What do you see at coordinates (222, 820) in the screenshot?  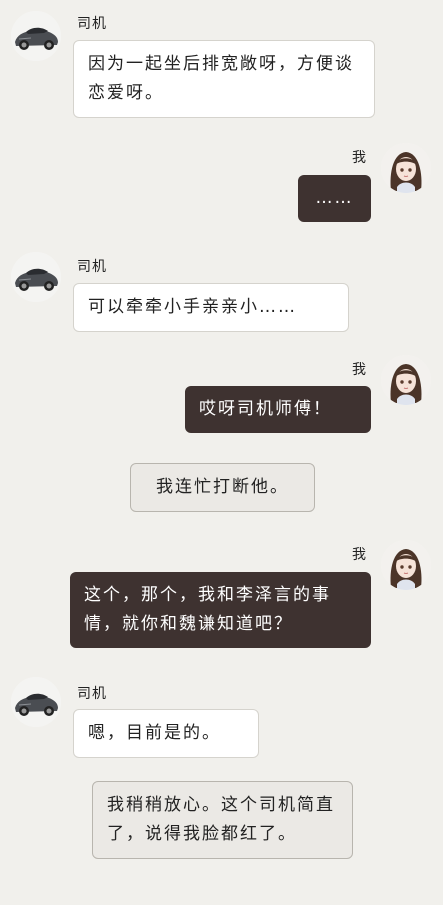 I see `narration-box: 我稍稍放心。这个司机简直了，说得我脸都红了。` at bounding box center [222, 820].